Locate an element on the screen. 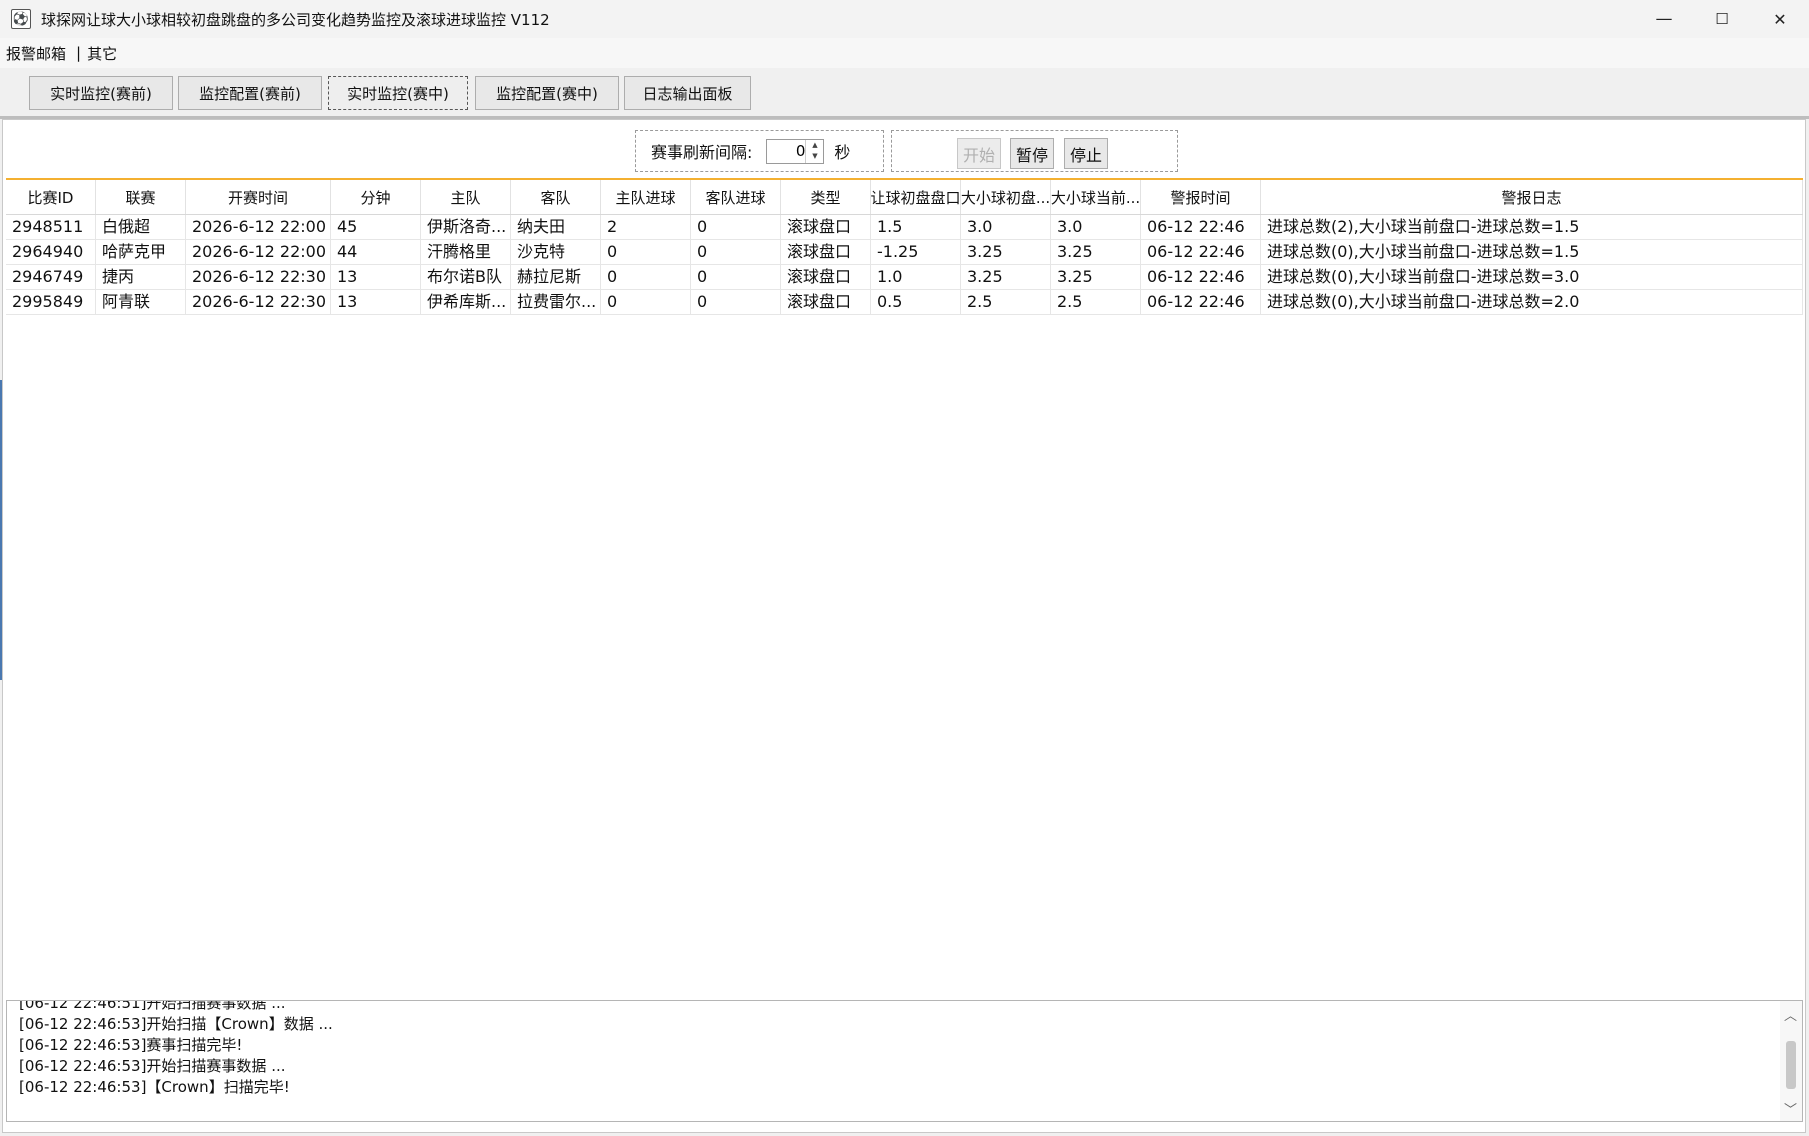 This screenshot has width=1809, height=1136. cell-league: 白俄超 is located at coordinates (141, 227).